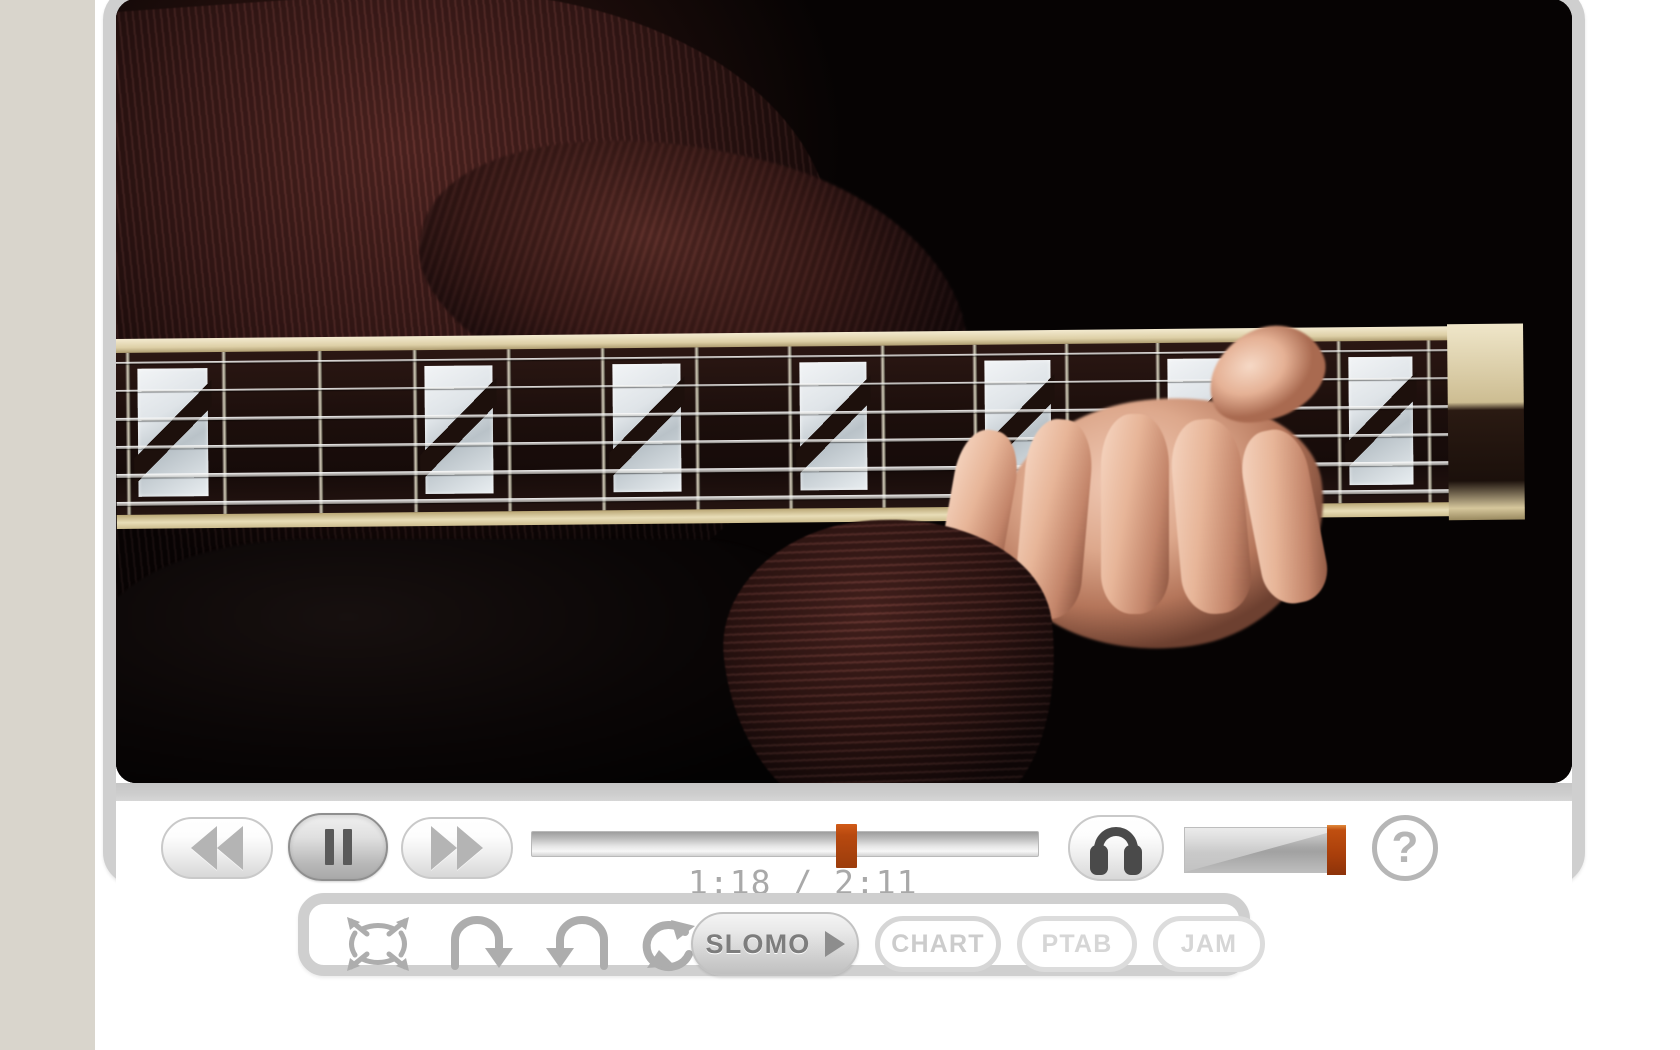 The width and height of the screenshot is (1680, 1050). I want to click on fullscreen-expand-icon, so click(378, 944).